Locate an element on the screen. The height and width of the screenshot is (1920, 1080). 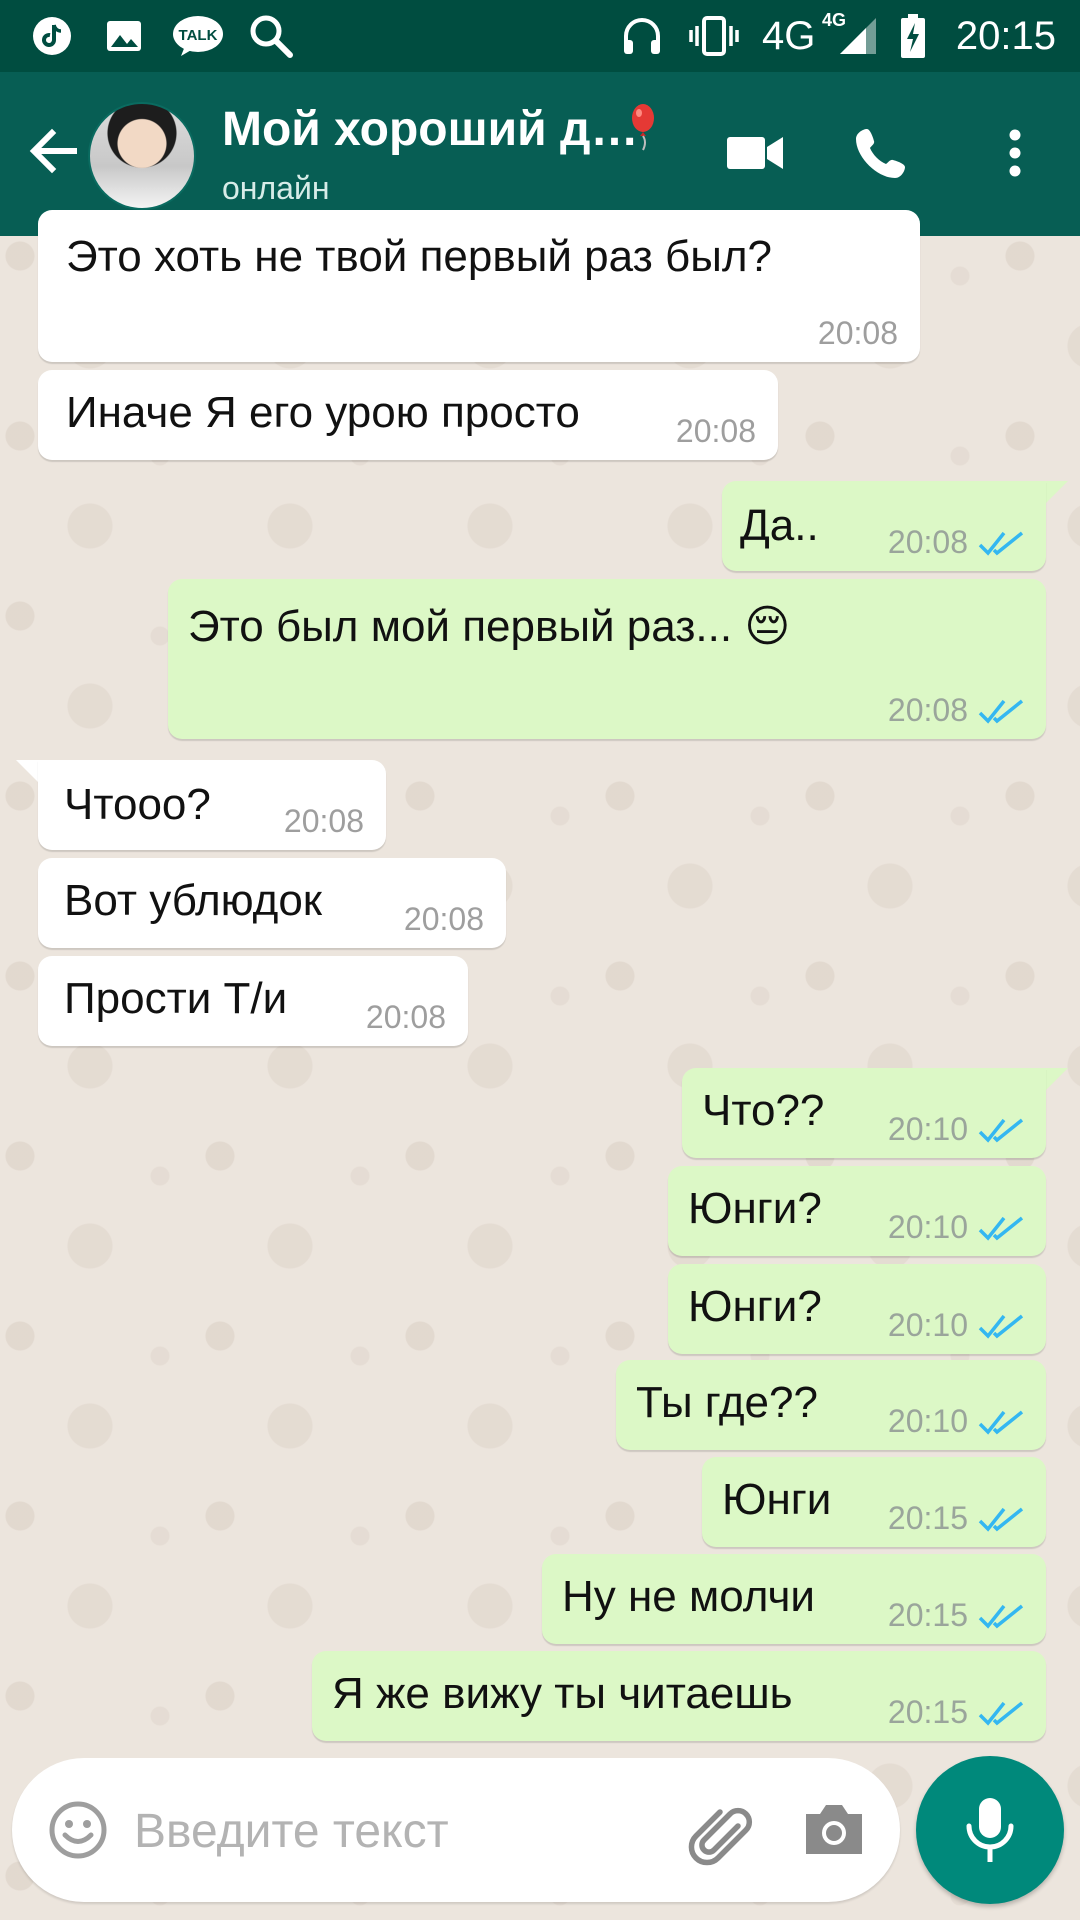
composer-bar is located at coordinates (456, 1830).